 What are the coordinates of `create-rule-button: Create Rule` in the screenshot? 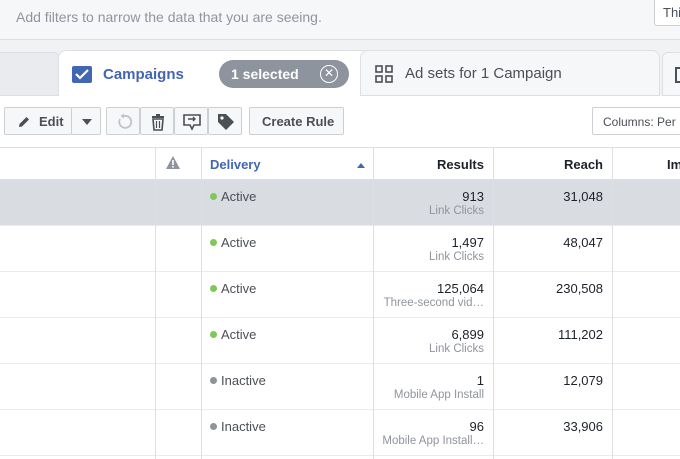 It's located at (296, 121).